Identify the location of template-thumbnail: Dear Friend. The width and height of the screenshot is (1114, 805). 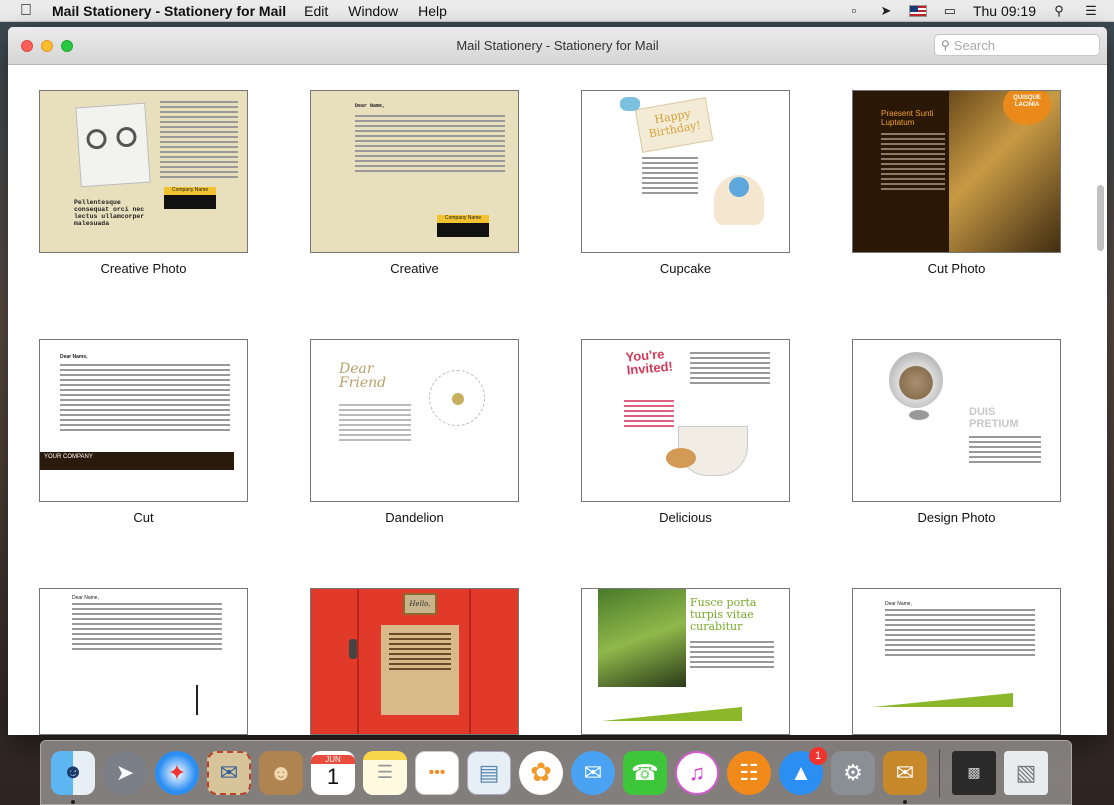
(414, 420).